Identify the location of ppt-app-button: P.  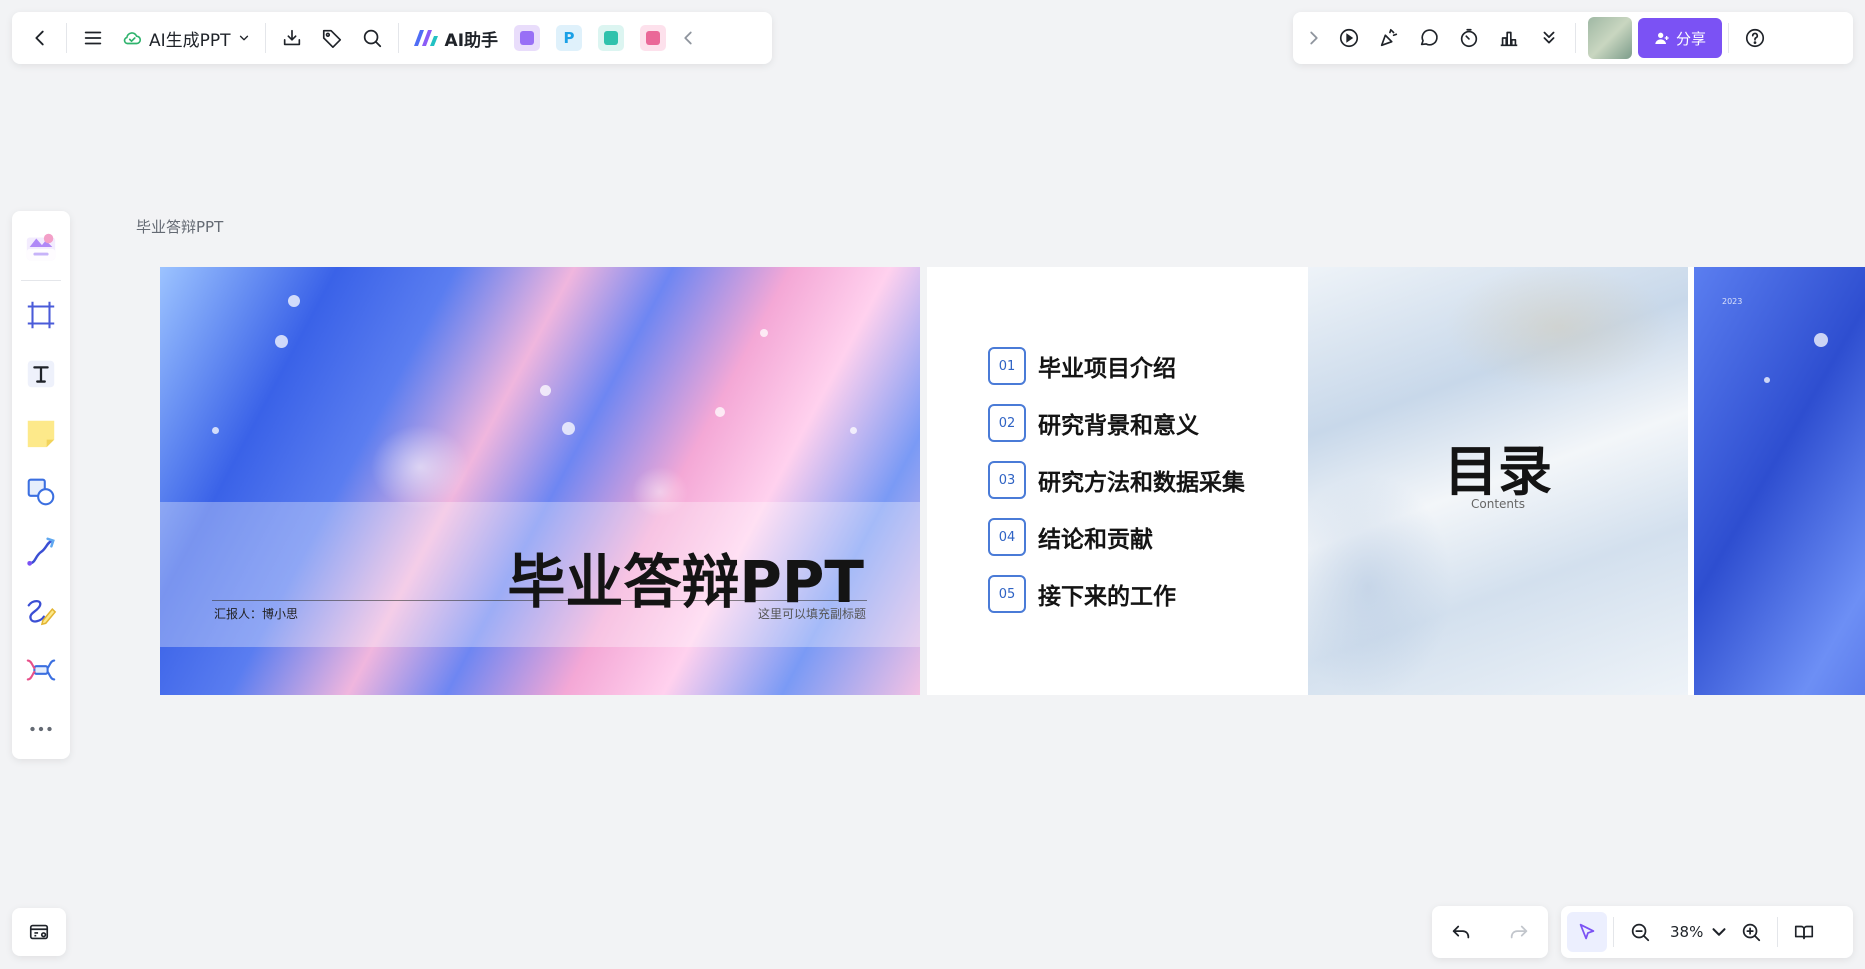
(569, 38).